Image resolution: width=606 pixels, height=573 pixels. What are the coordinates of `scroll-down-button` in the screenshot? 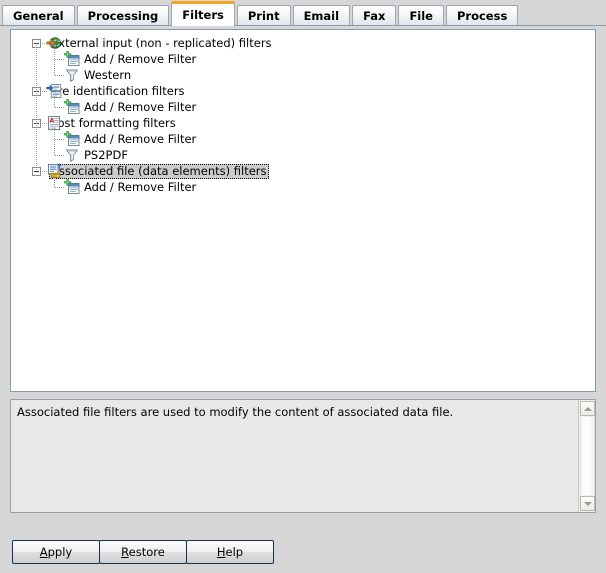 It's located at (587, 503).